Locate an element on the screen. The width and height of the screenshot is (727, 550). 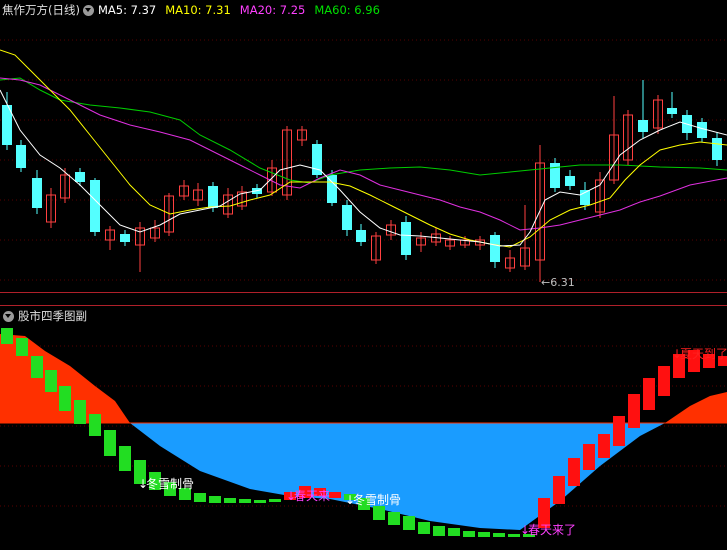
ma20-label: MA20: 7.25 is located at coordinates (272, 10).